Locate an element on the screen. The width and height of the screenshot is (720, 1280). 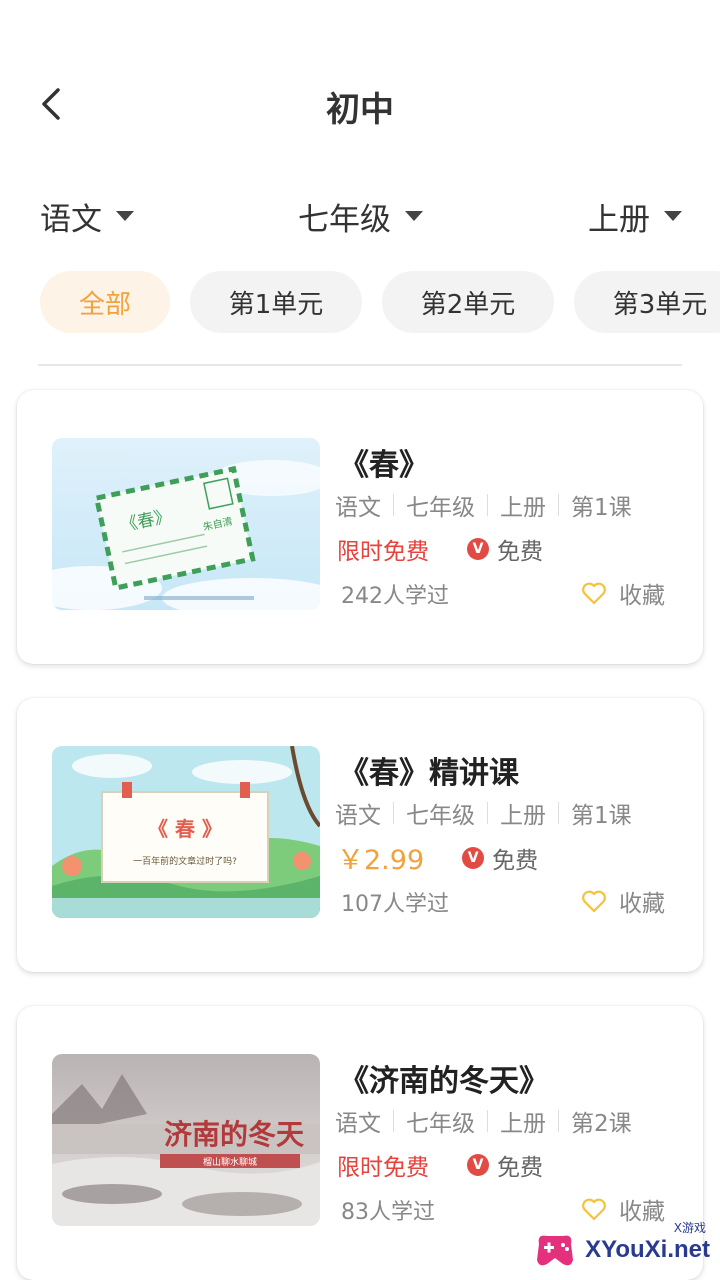
divider is located at coordinates (360, 365).